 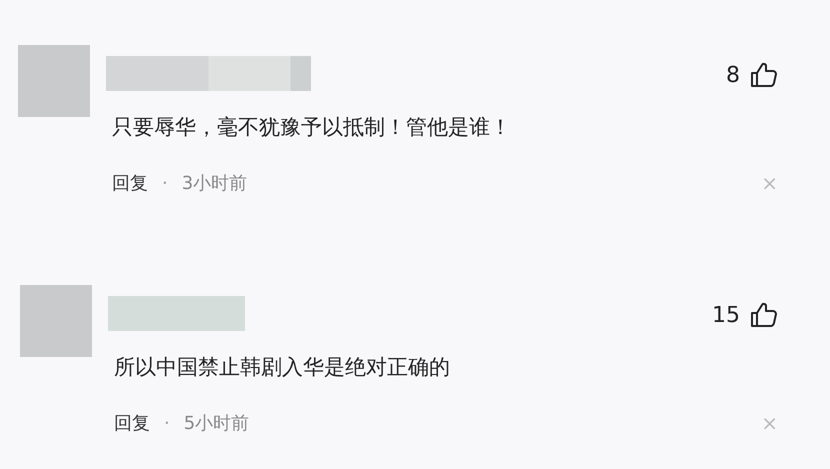 I want to click on comment-text: 所以中国禁止韩剧入华是绝对正确的, so click(x=282, y=367).